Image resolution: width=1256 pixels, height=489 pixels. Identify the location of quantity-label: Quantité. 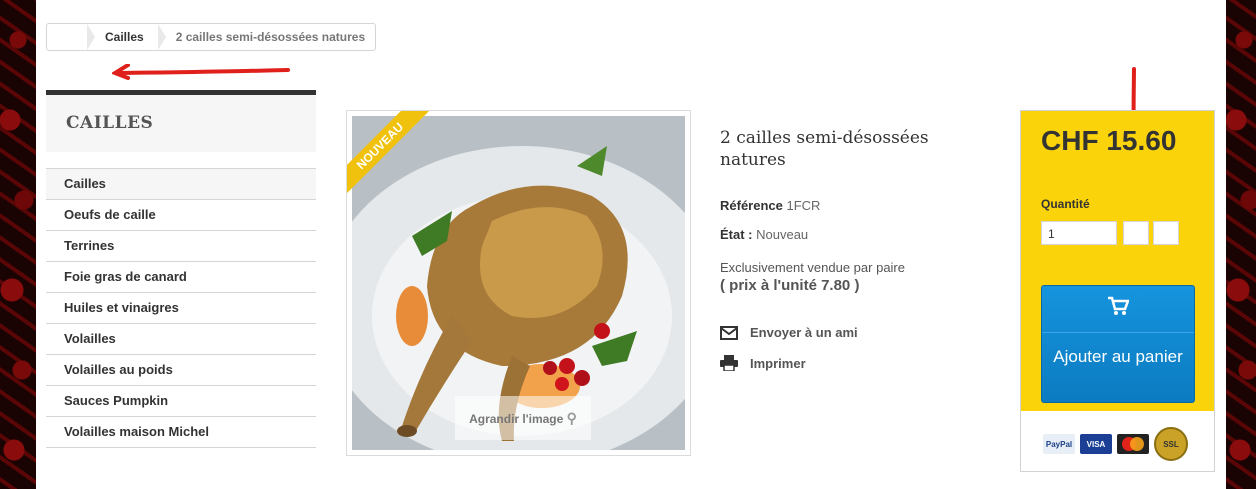
(1065, 204).